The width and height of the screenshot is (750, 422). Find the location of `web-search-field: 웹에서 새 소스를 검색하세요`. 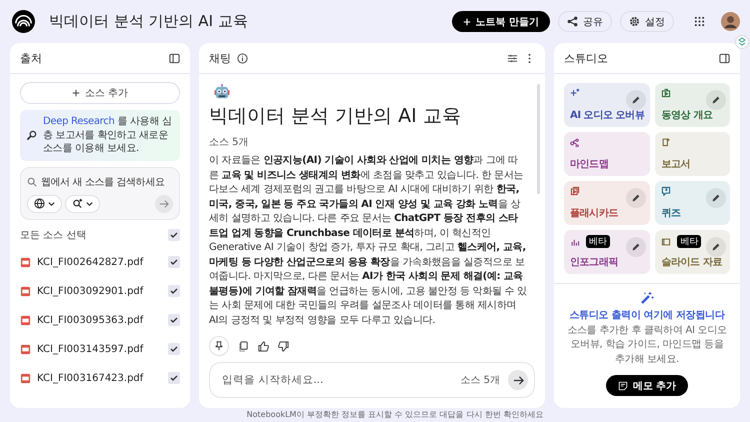

web-search-field: 웹에서 새 소스를 검색하세요 is located at coordinates (107, 182).